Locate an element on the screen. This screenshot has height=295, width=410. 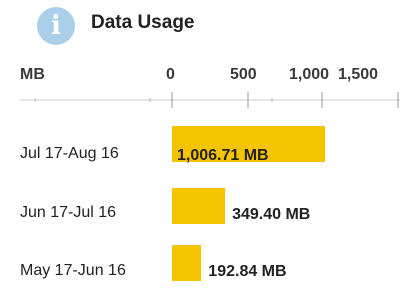
bar-value-label: 1,006.71 MB is located at coordinates (223, 155).